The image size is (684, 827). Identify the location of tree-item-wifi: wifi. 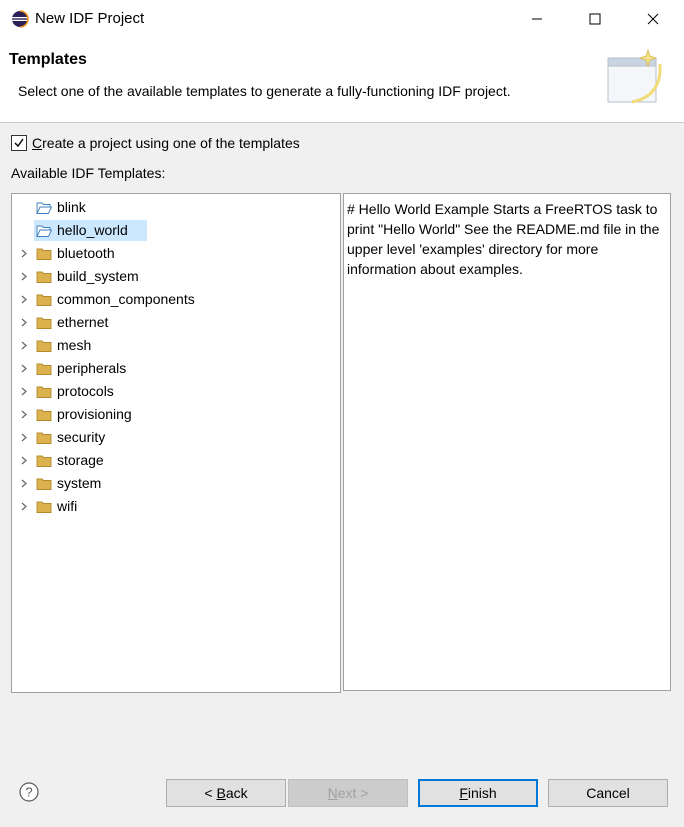
(175, 506).